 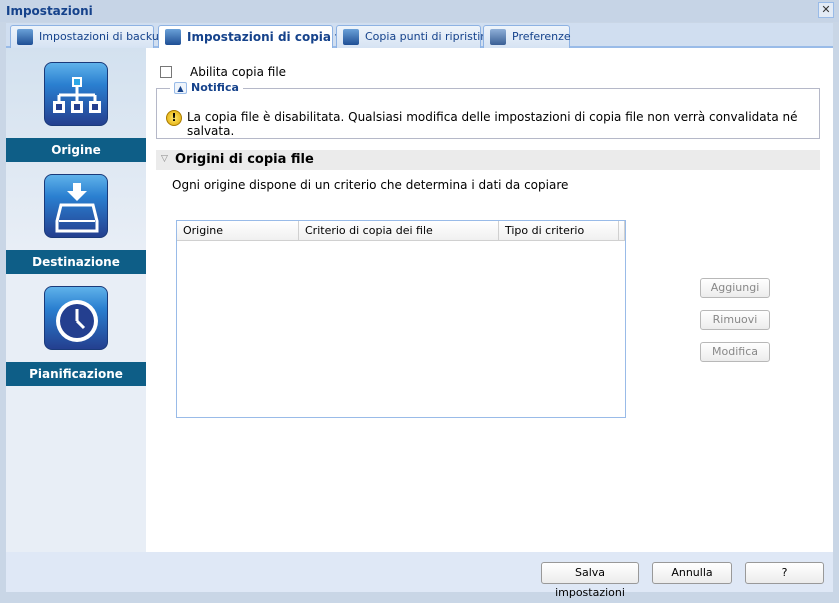 What do you see at coordinates (76, 262) in the screenshot?
I see `sidebar-item-label: Destinazione` at bounding box center [76, 262].